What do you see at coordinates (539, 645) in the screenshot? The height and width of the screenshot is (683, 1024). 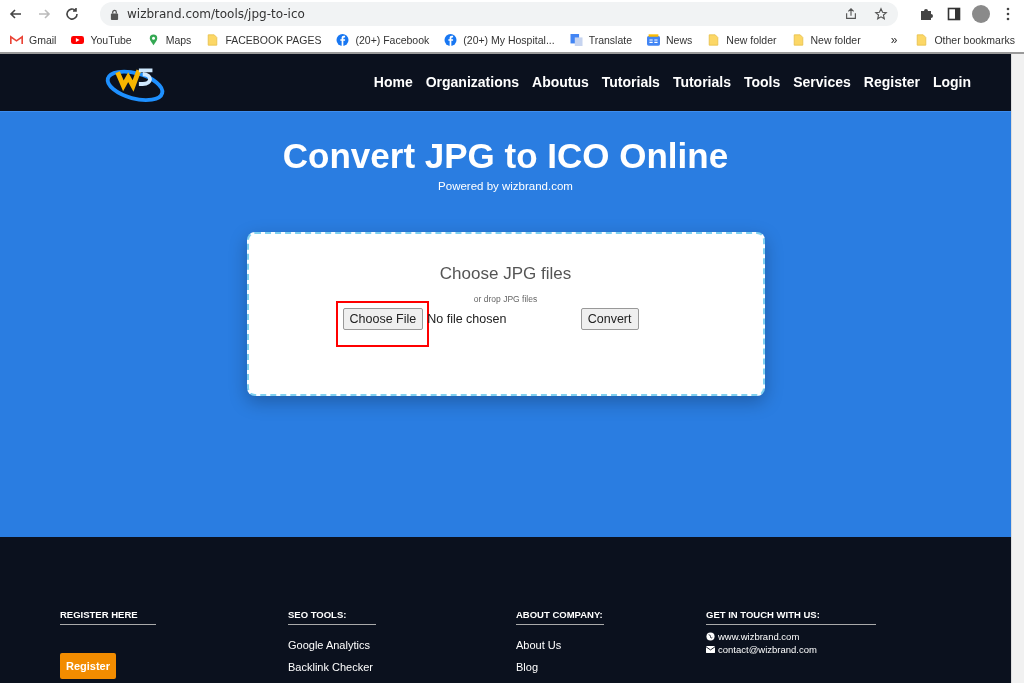 I see `footer-link: About Us` at bounding box center [539, 645].